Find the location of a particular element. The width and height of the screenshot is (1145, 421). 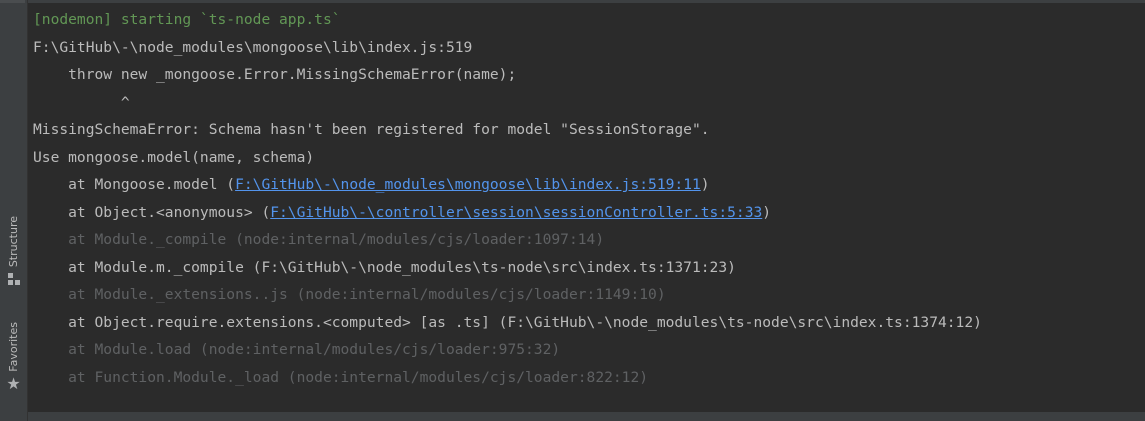

error-hint: Use mongoose.model(name, schema) is located at coordinates (174, 157).